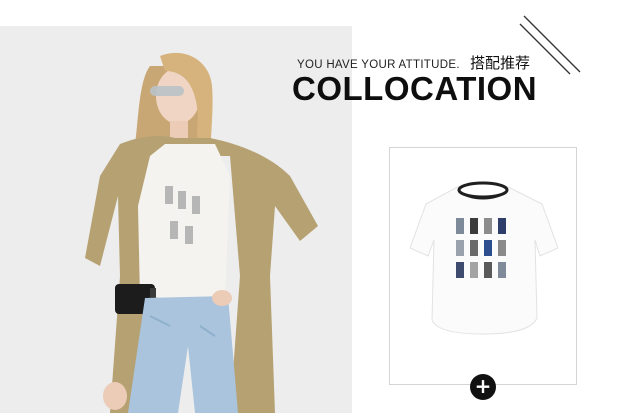 The width and height of the screenshot is (620, 413). I want to click on plus-icon: +, so click(483, 386).